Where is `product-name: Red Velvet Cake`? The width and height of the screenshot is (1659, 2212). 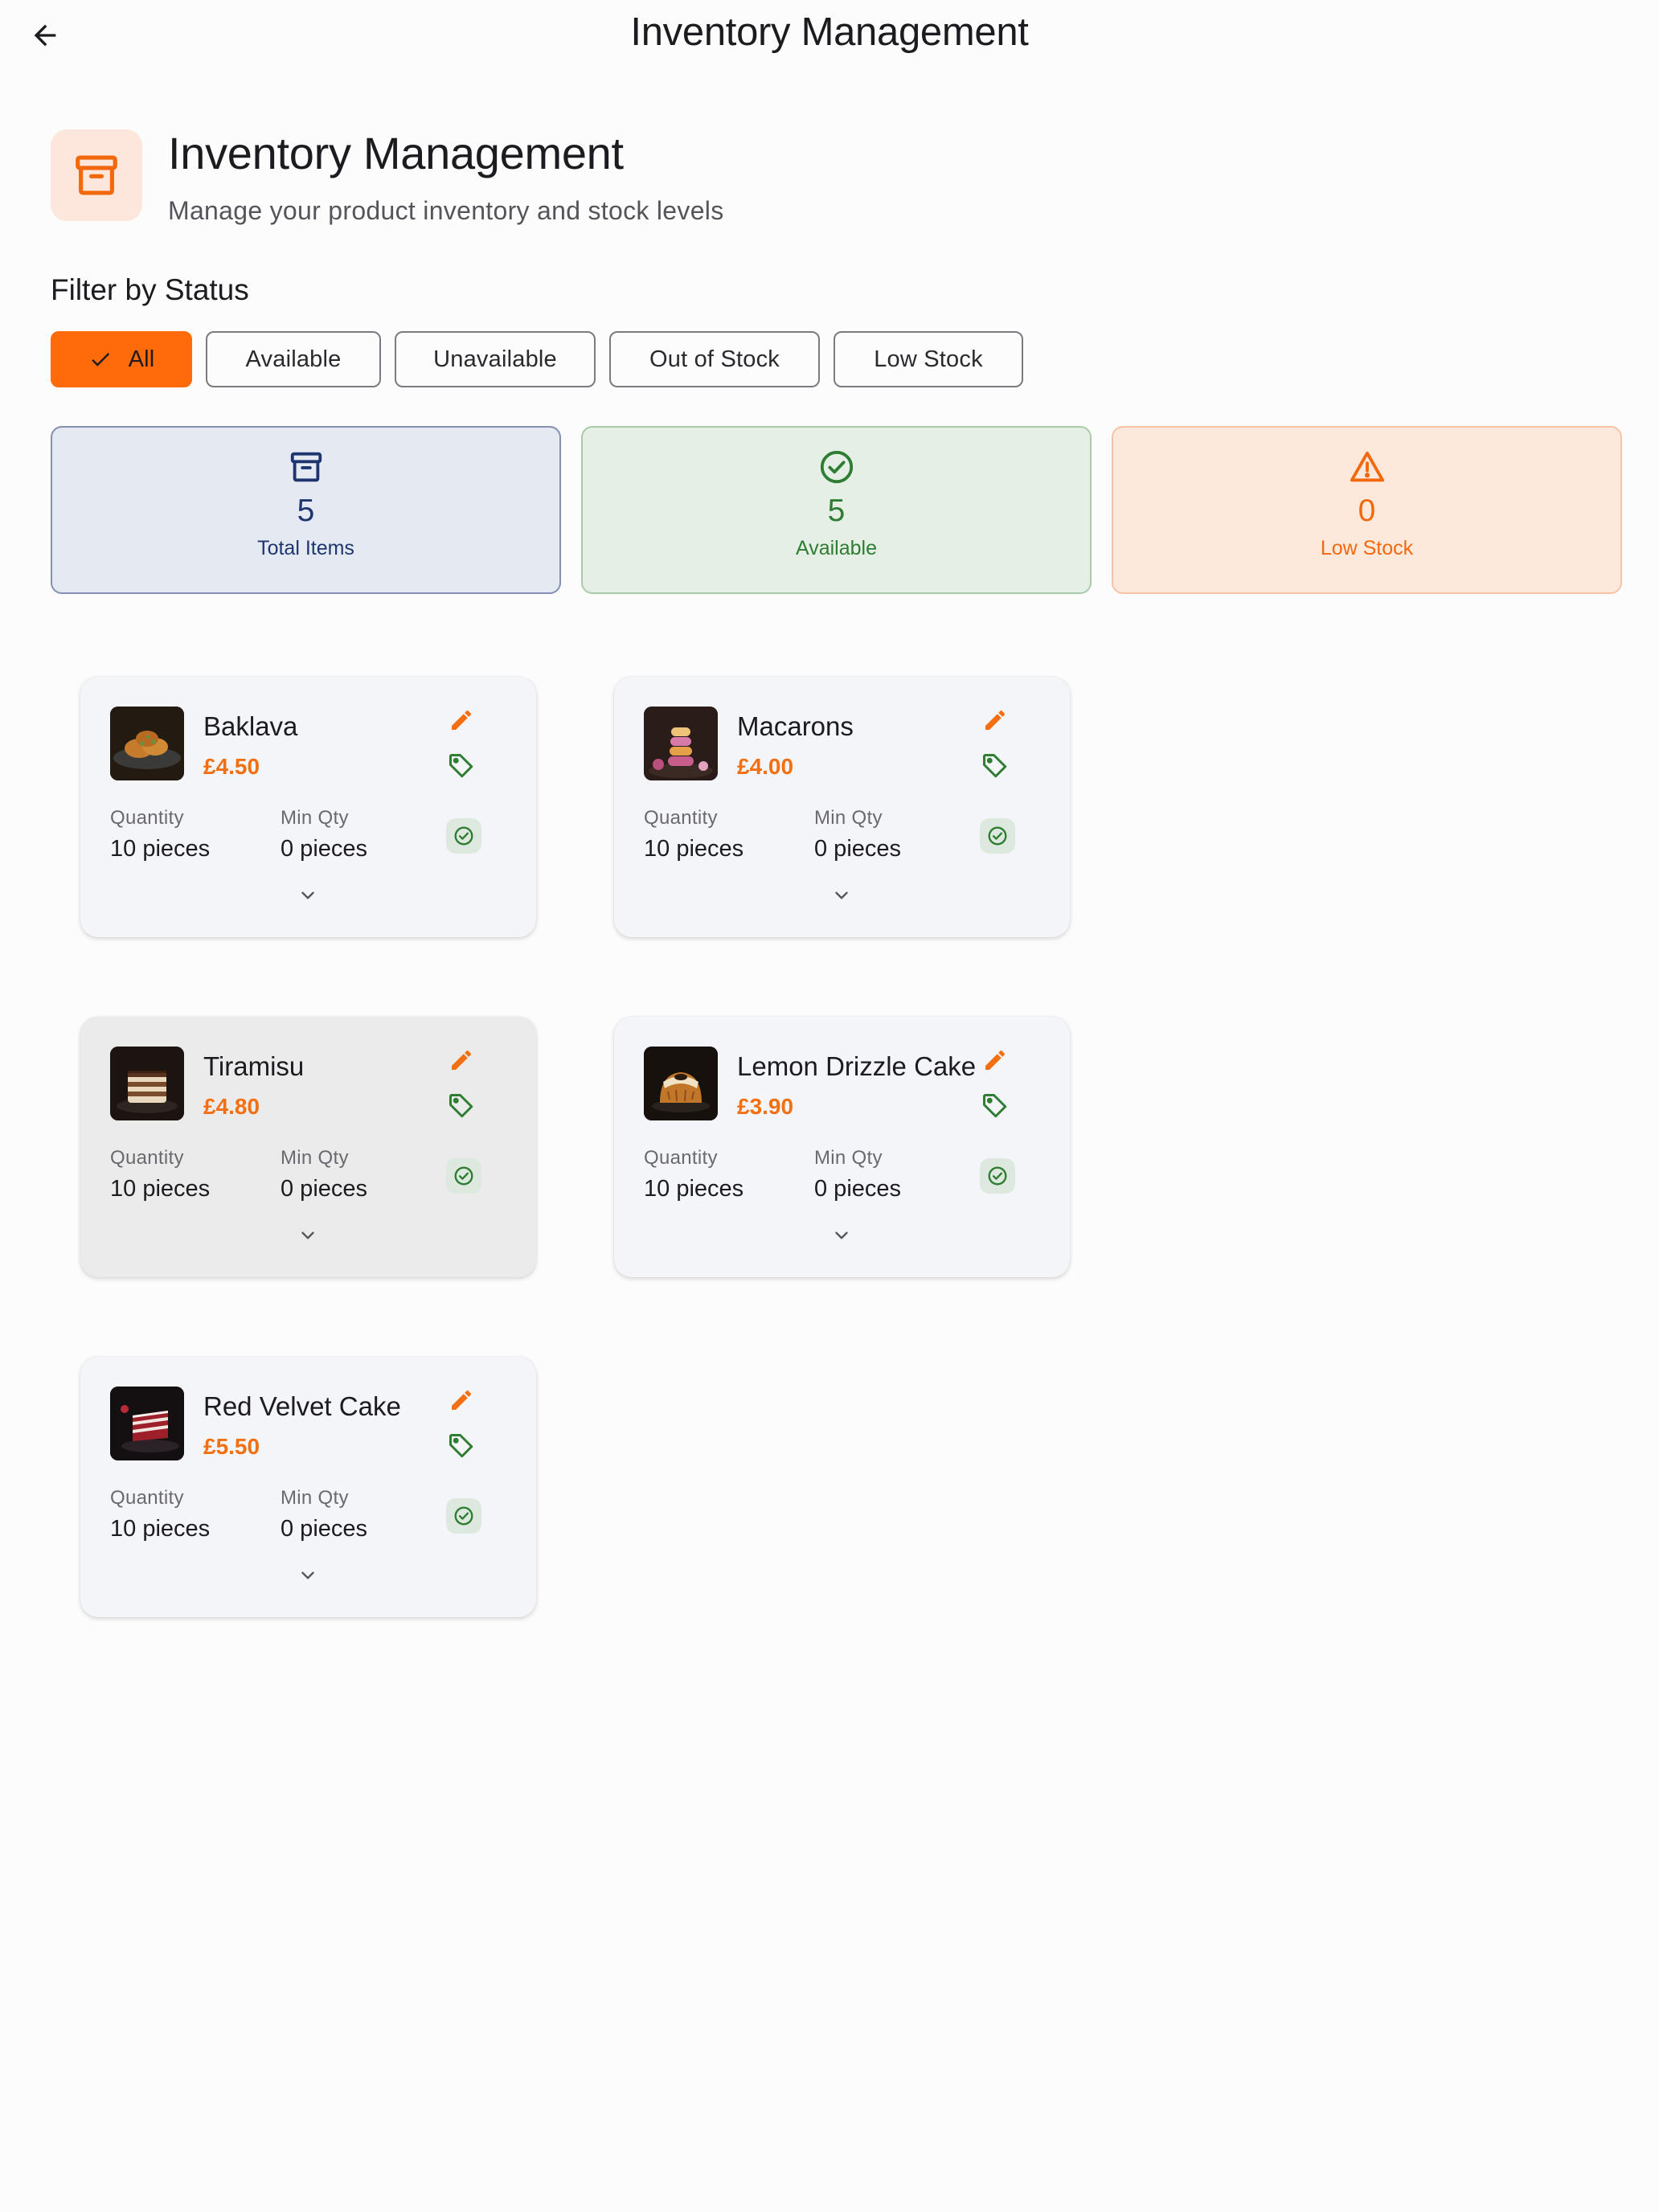
product-name: Red Velvet Cake is located at coordinates (302, 1406).